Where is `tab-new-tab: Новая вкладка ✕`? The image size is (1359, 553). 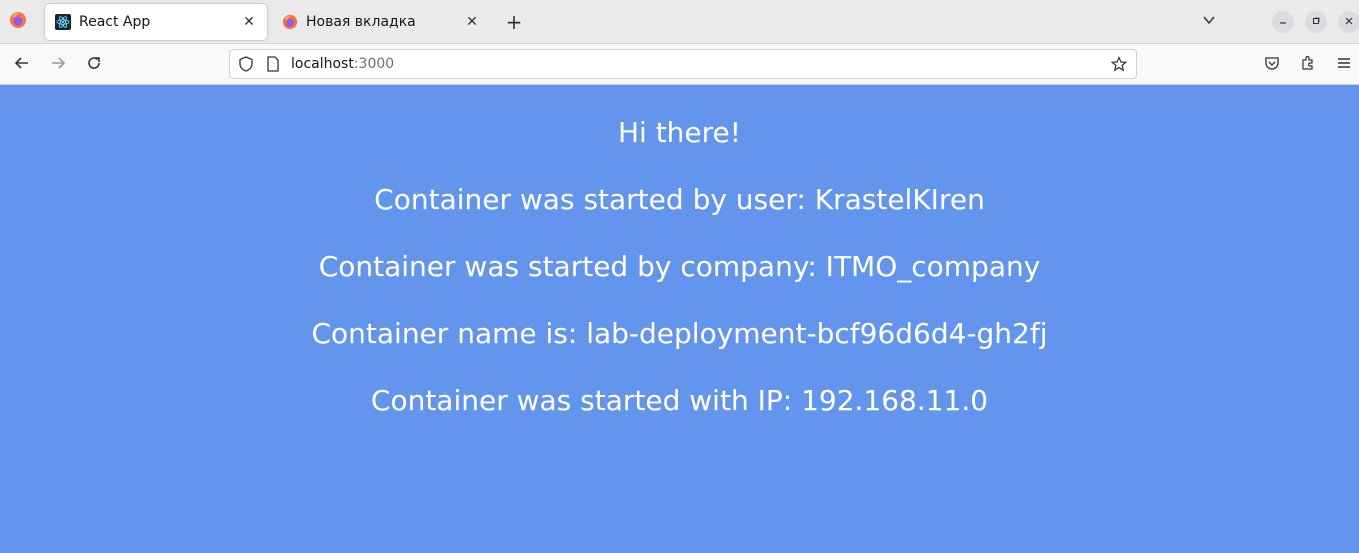
tab-new-tab: Новая вкладка ✕ is located at coordinates (381, 22).